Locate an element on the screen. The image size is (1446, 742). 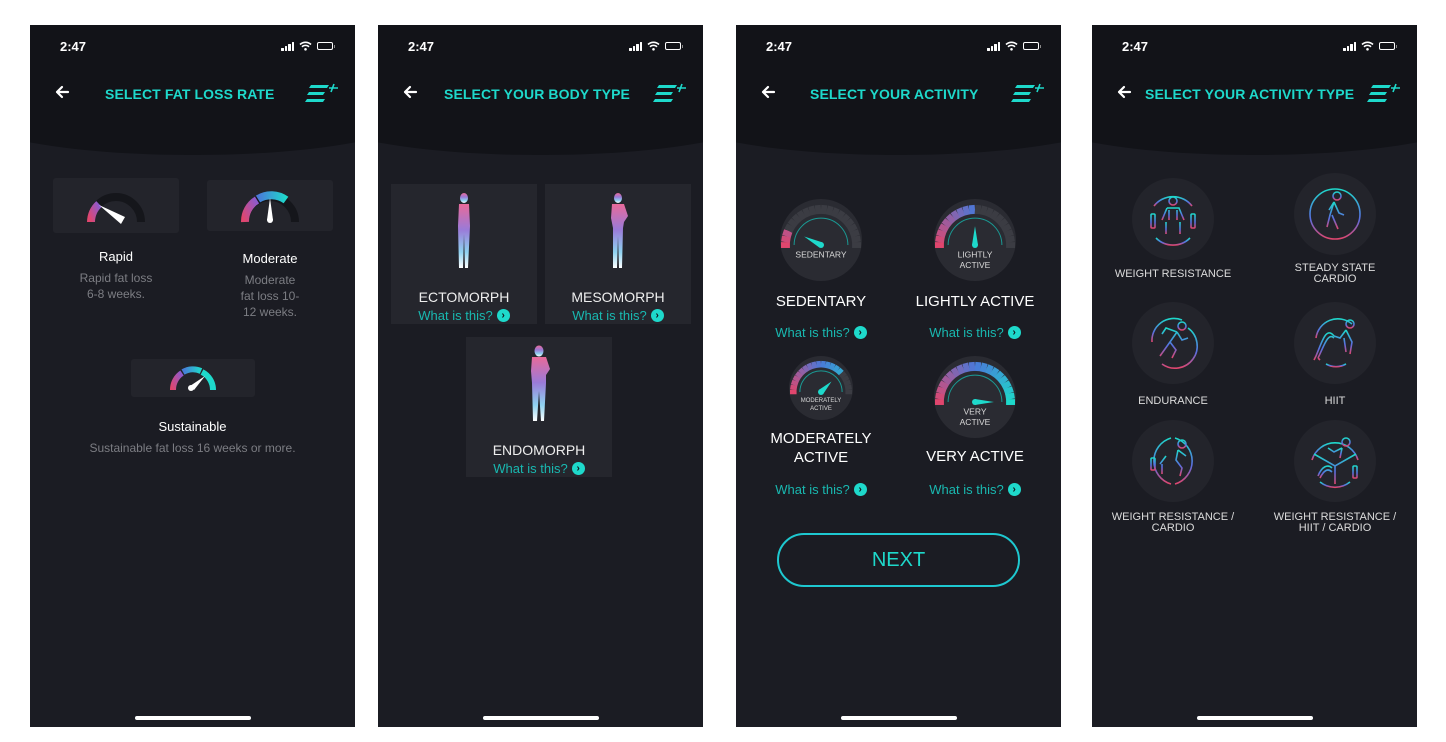
activity-type-weight-resistance: WEIGHT RESISTANCE is located at coordinates (1173, 229).